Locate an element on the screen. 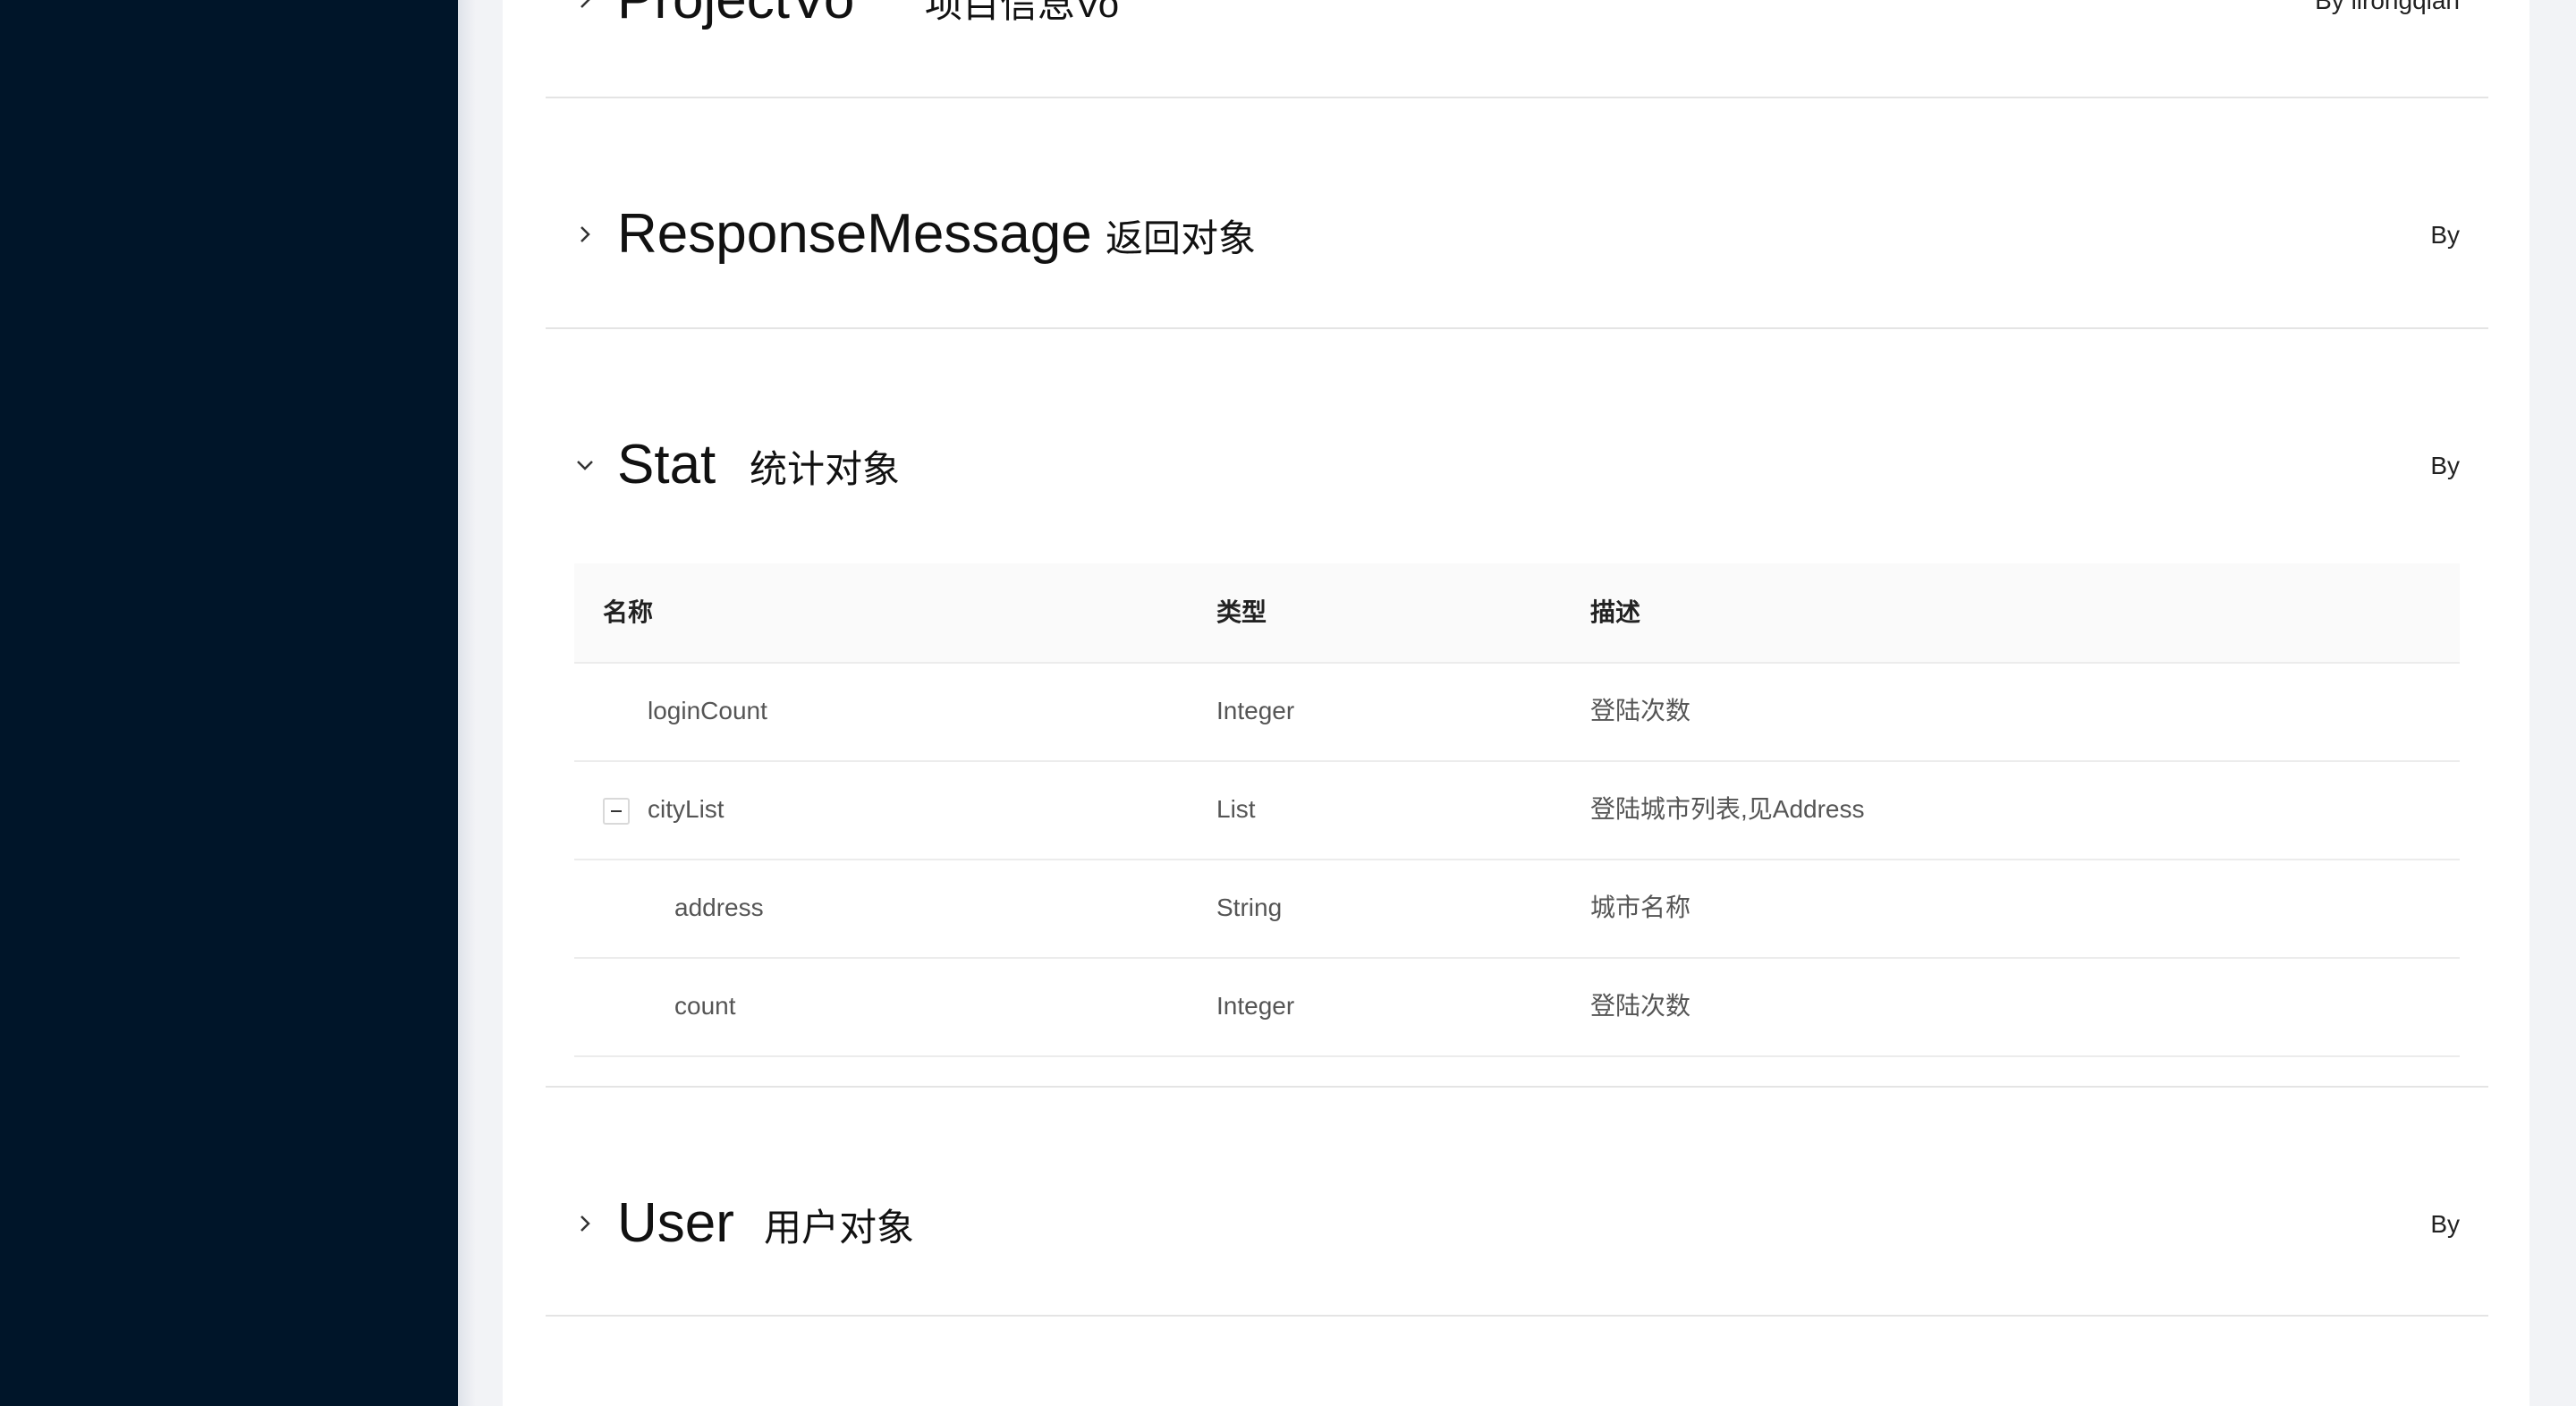 The height and width of the screenshot is (1406, 2576). column-header-name: 名称 is located at coordinates (628, 612).